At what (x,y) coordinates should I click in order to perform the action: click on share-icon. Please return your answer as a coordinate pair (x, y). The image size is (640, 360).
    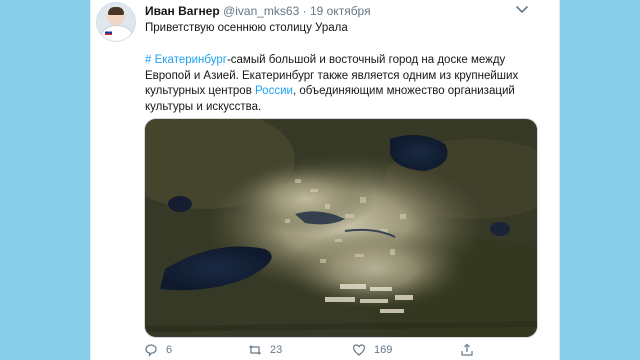
    Looking at the image, I should click on (467, 349).